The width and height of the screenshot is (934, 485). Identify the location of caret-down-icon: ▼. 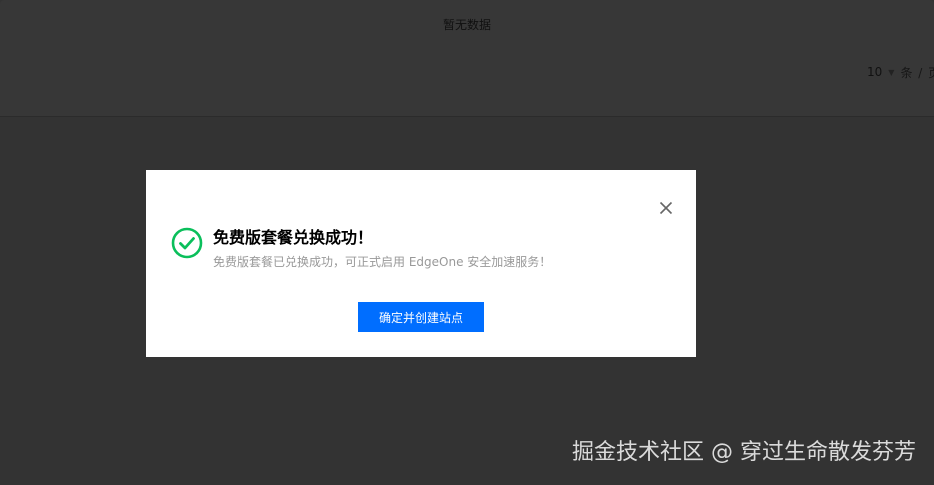
(891, 72).